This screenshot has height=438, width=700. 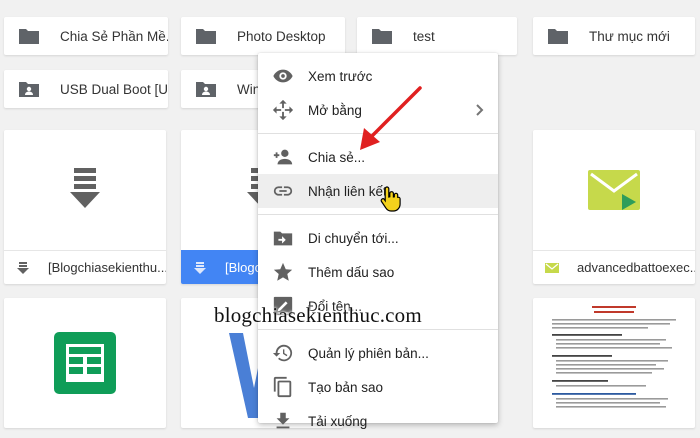 I want to click on menu-item-add-star: Thêm dấu sao, so click(x=378, y=272).